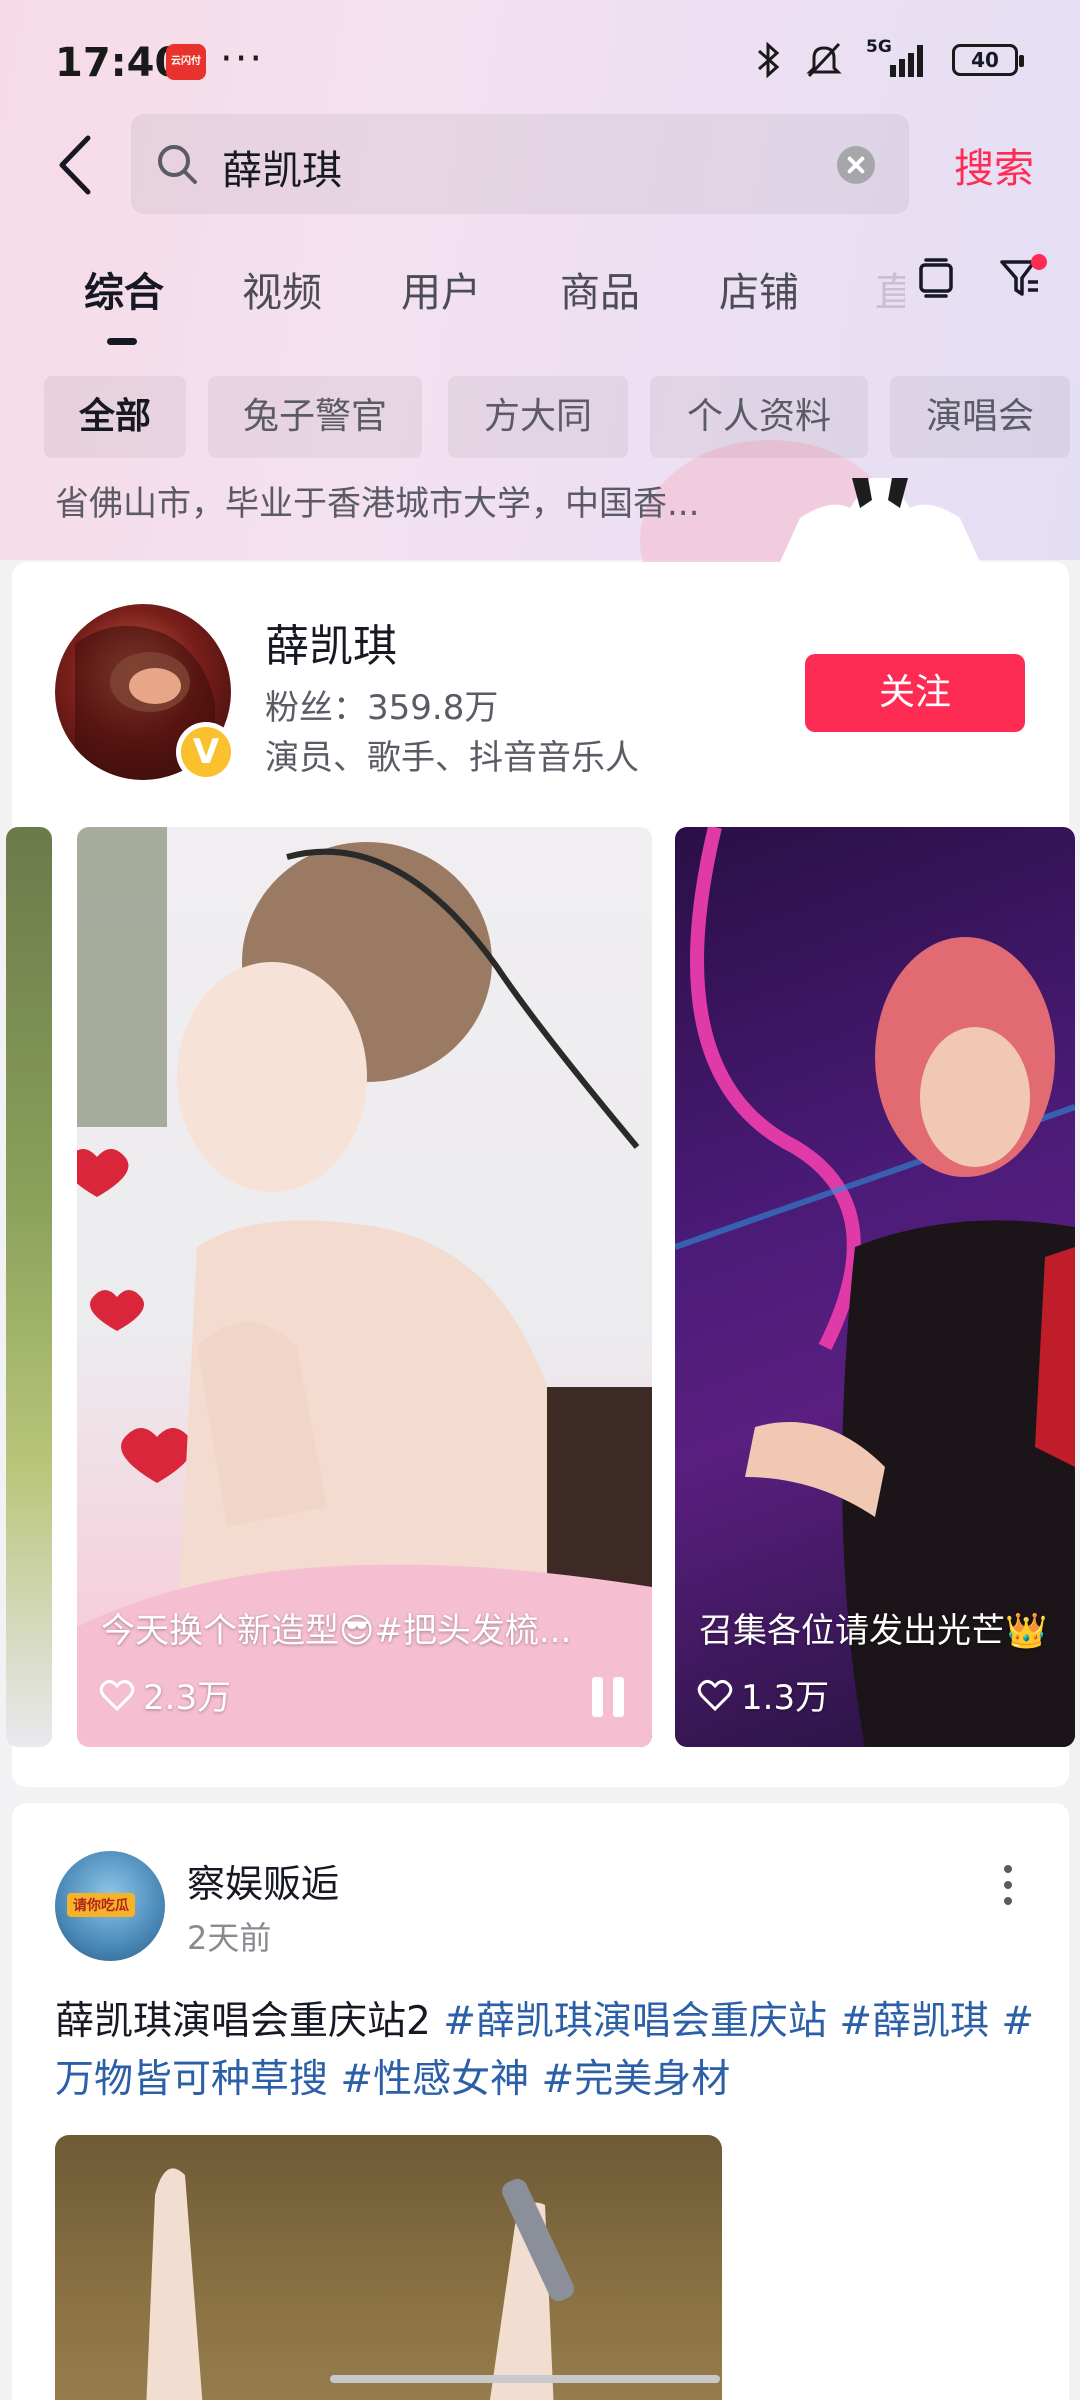 The width and height of the screenshot is (1080, 2400). I want to click on video-likes: 1.3万, so click(763, 1694).